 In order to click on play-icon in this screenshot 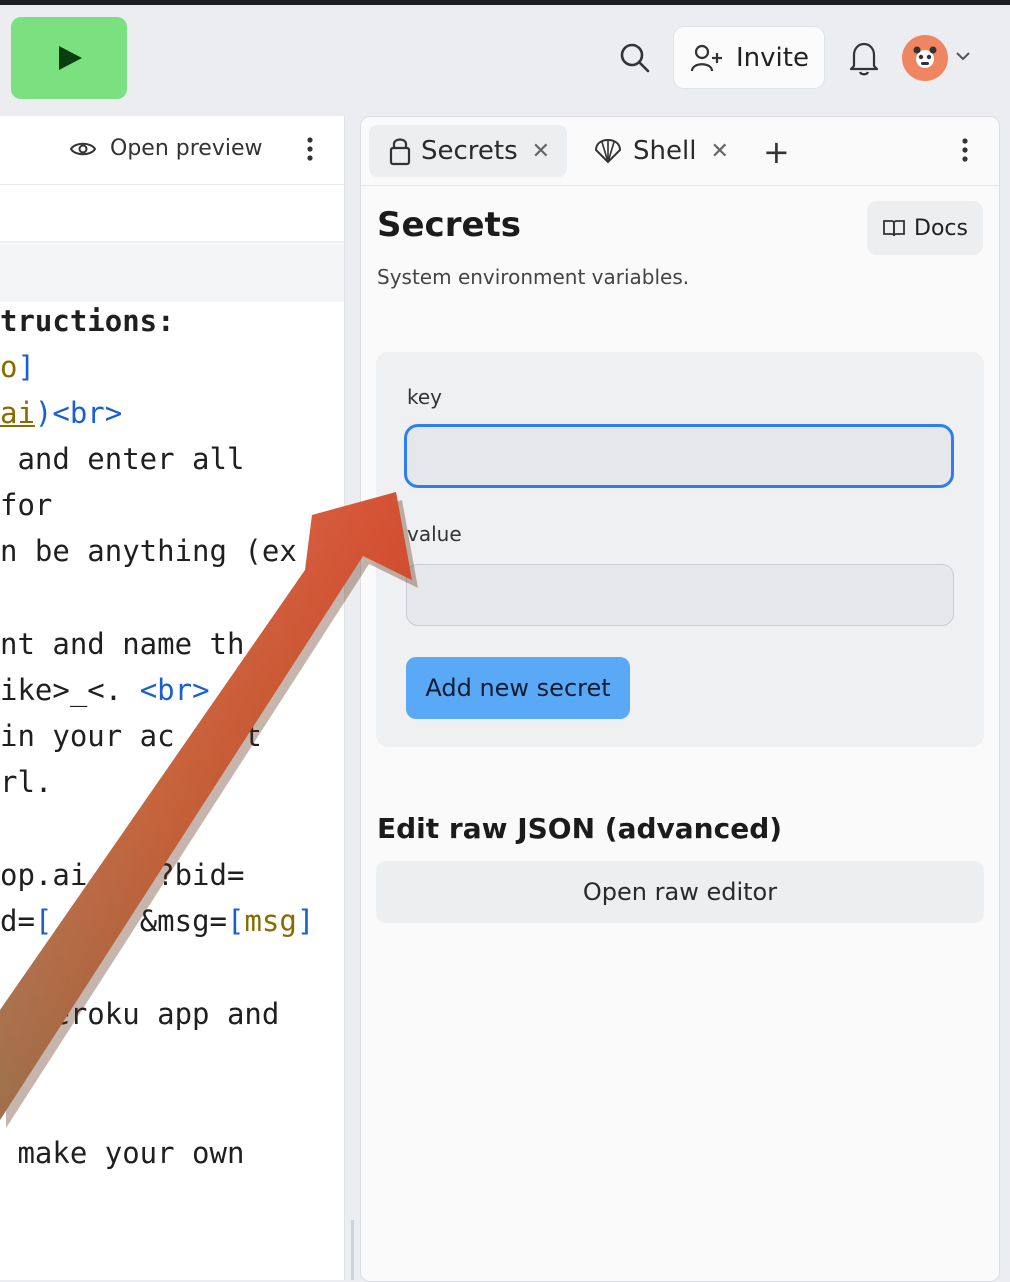, I will do `click(70, 58)`.